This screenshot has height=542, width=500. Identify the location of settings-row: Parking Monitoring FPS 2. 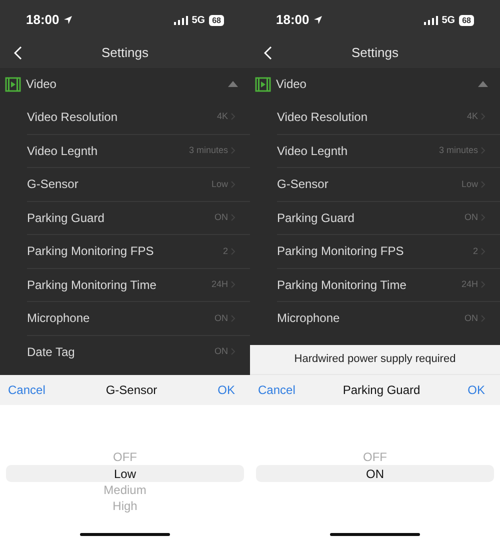
(388, 251).